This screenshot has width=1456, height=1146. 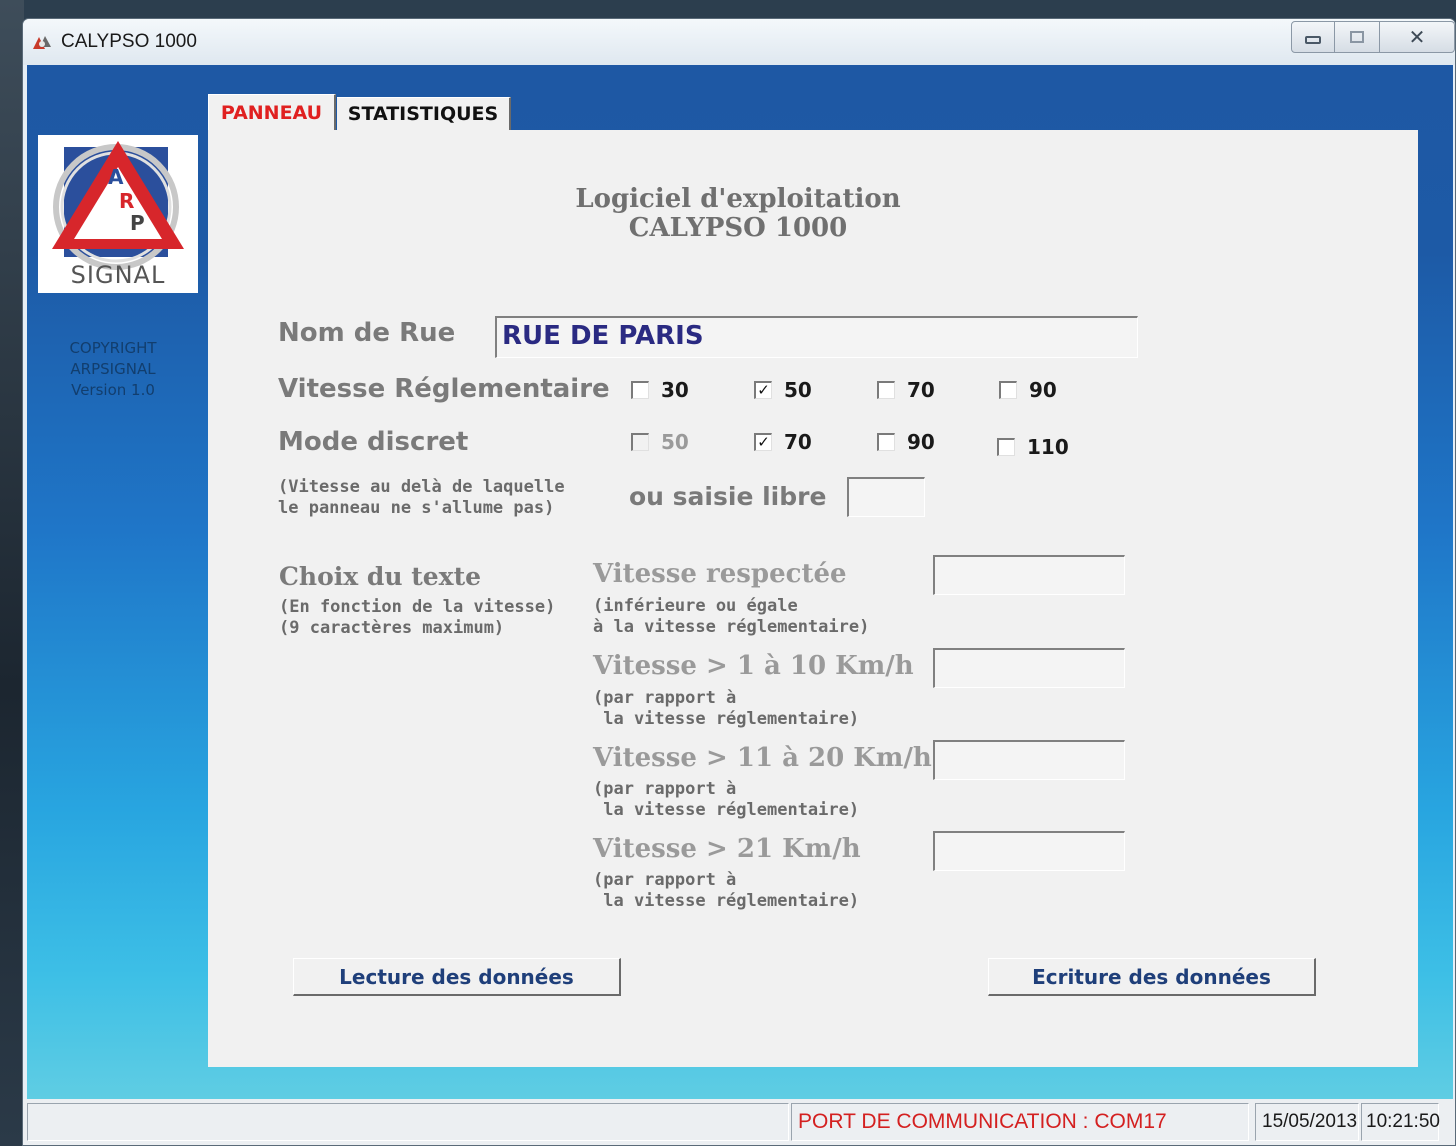 What do you see at coordinates (421, 487) in the screenshot?
I see `discreet-note-line1: (Vitesse au delà de laquelle` at bounding box center [421, 487].